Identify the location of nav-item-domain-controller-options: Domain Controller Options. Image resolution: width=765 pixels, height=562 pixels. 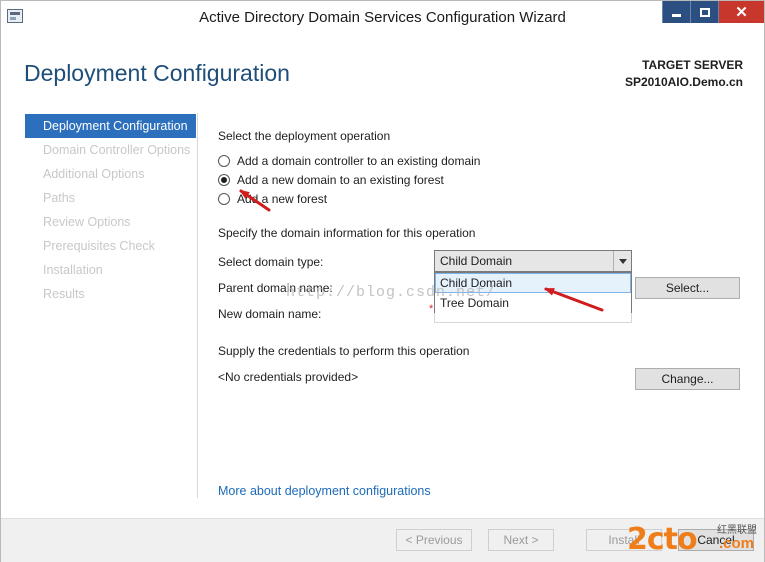
(117, 150).